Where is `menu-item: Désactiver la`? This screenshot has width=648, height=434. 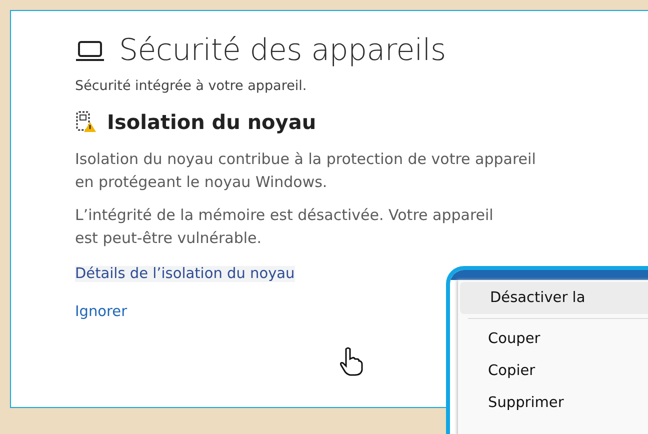
menu-item: Désactiver la is located at coordinates (554, 298).